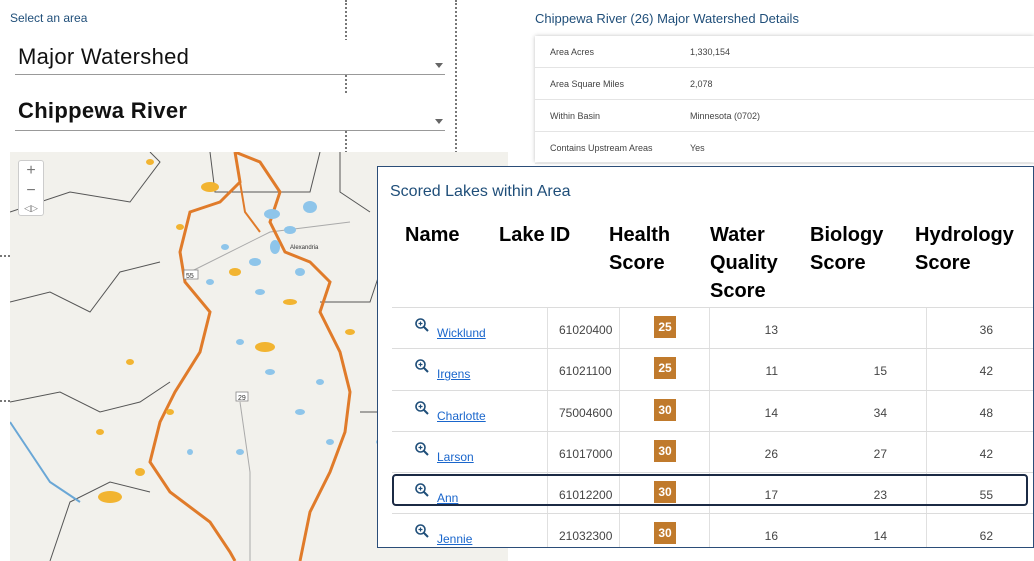  What do you see at coordinates (586, 453) in the screenshot?
I see `lake-id: 61017000` at bounding box center [586, 453].